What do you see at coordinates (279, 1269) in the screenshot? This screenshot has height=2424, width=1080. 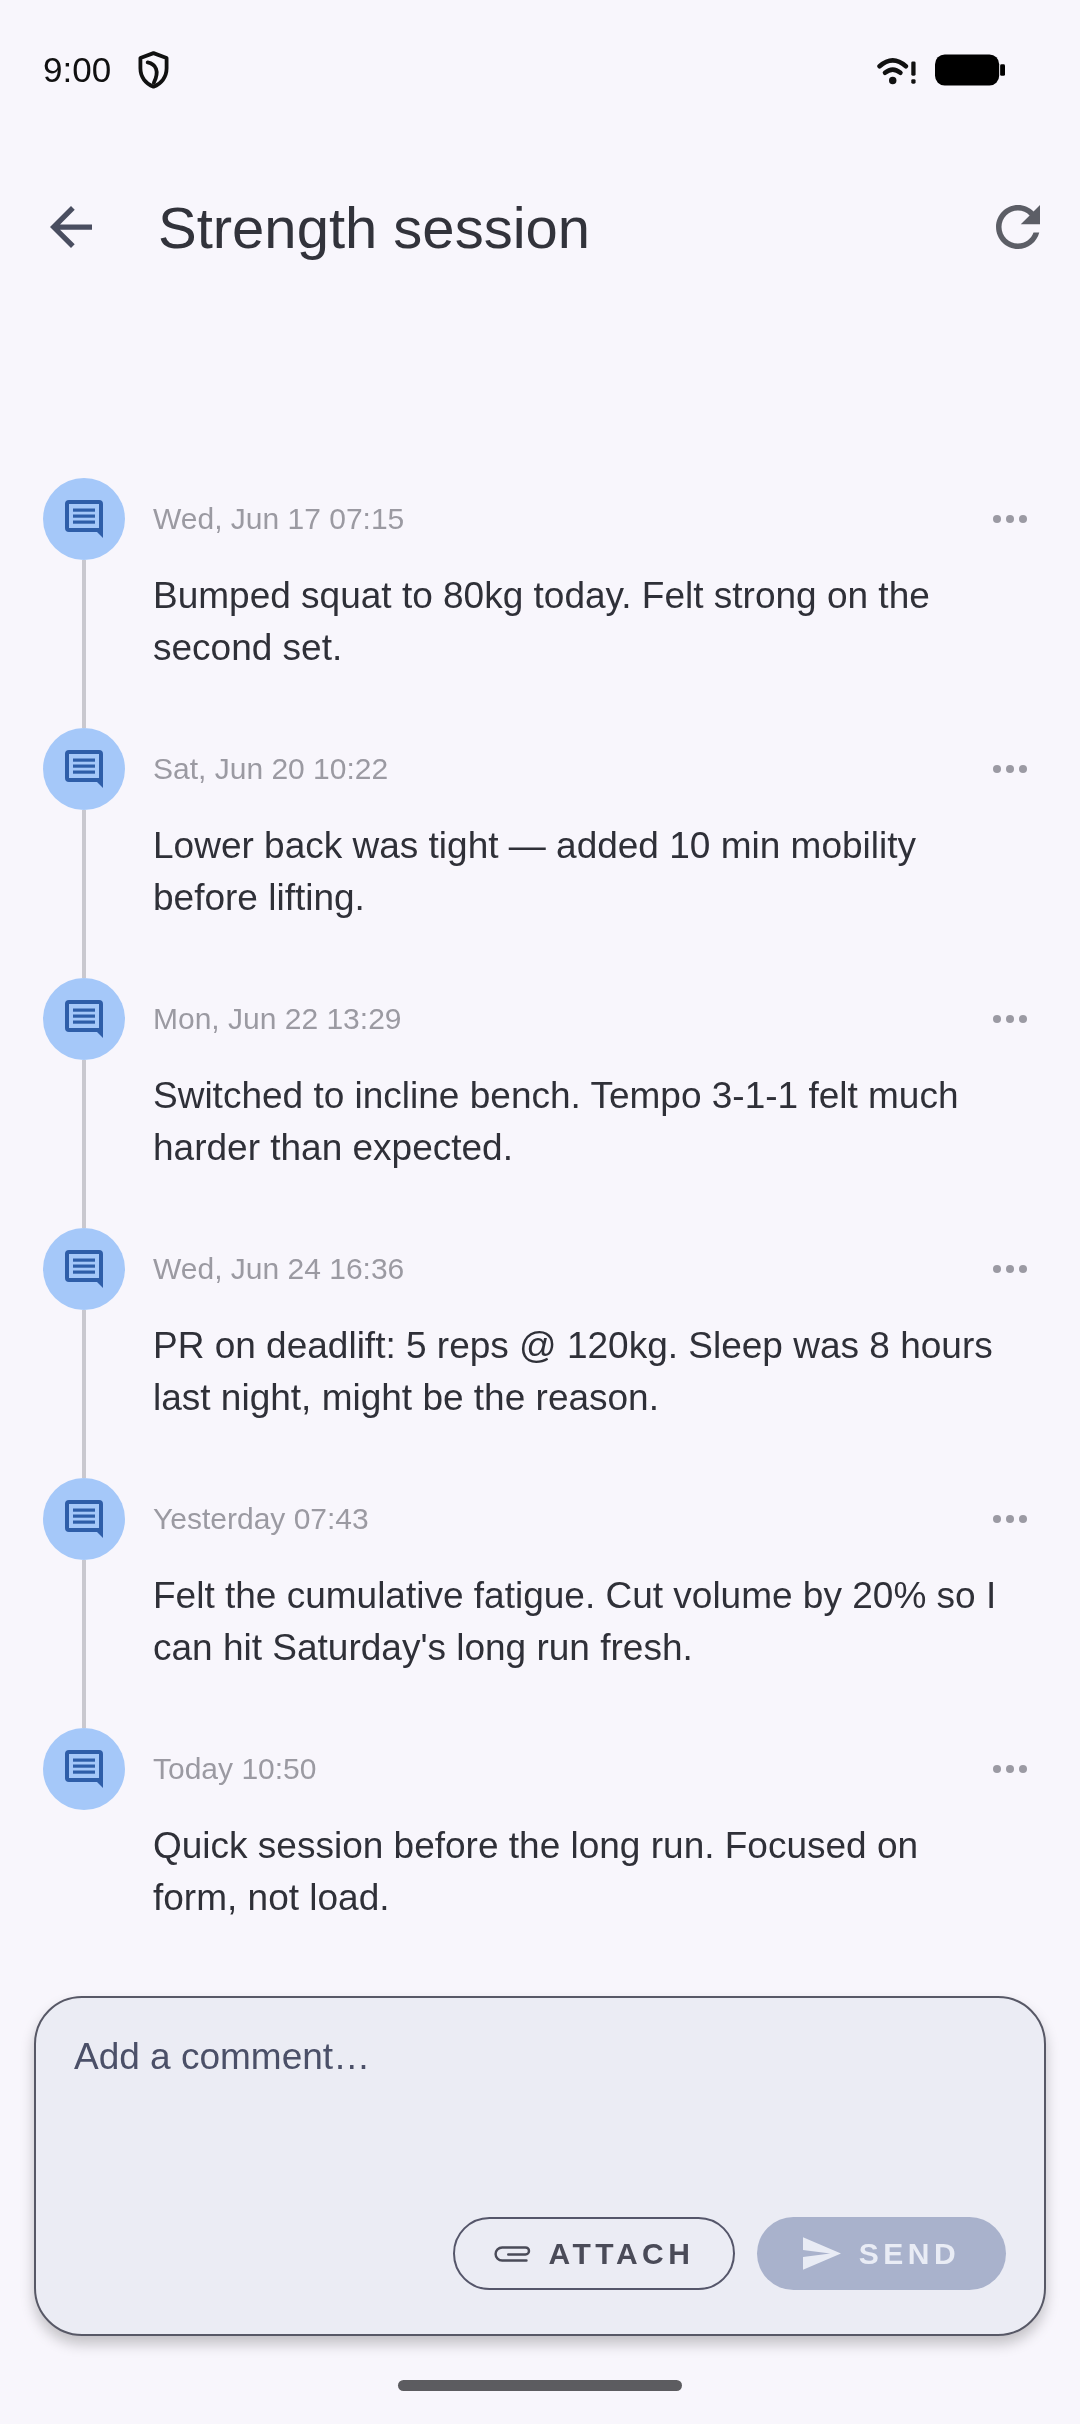 I see `entry-timestamp: Wed, Jun 24 16:36` at bounding box center [279, 1269].